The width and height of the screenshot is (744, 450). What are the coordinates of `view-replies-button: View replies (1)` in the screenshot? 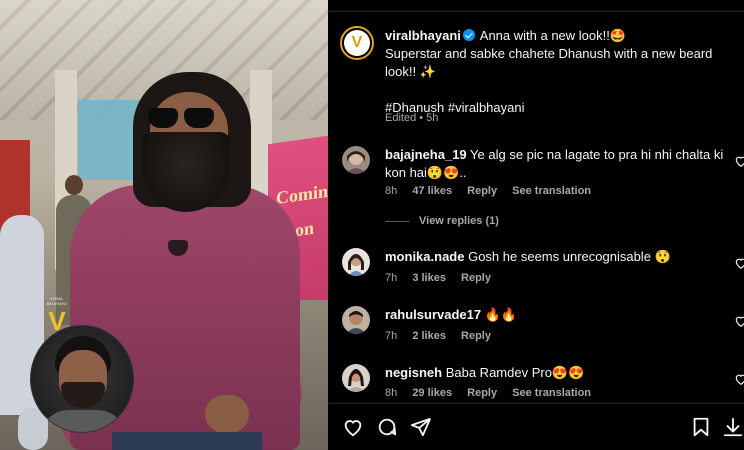 It's located at (442, 221).